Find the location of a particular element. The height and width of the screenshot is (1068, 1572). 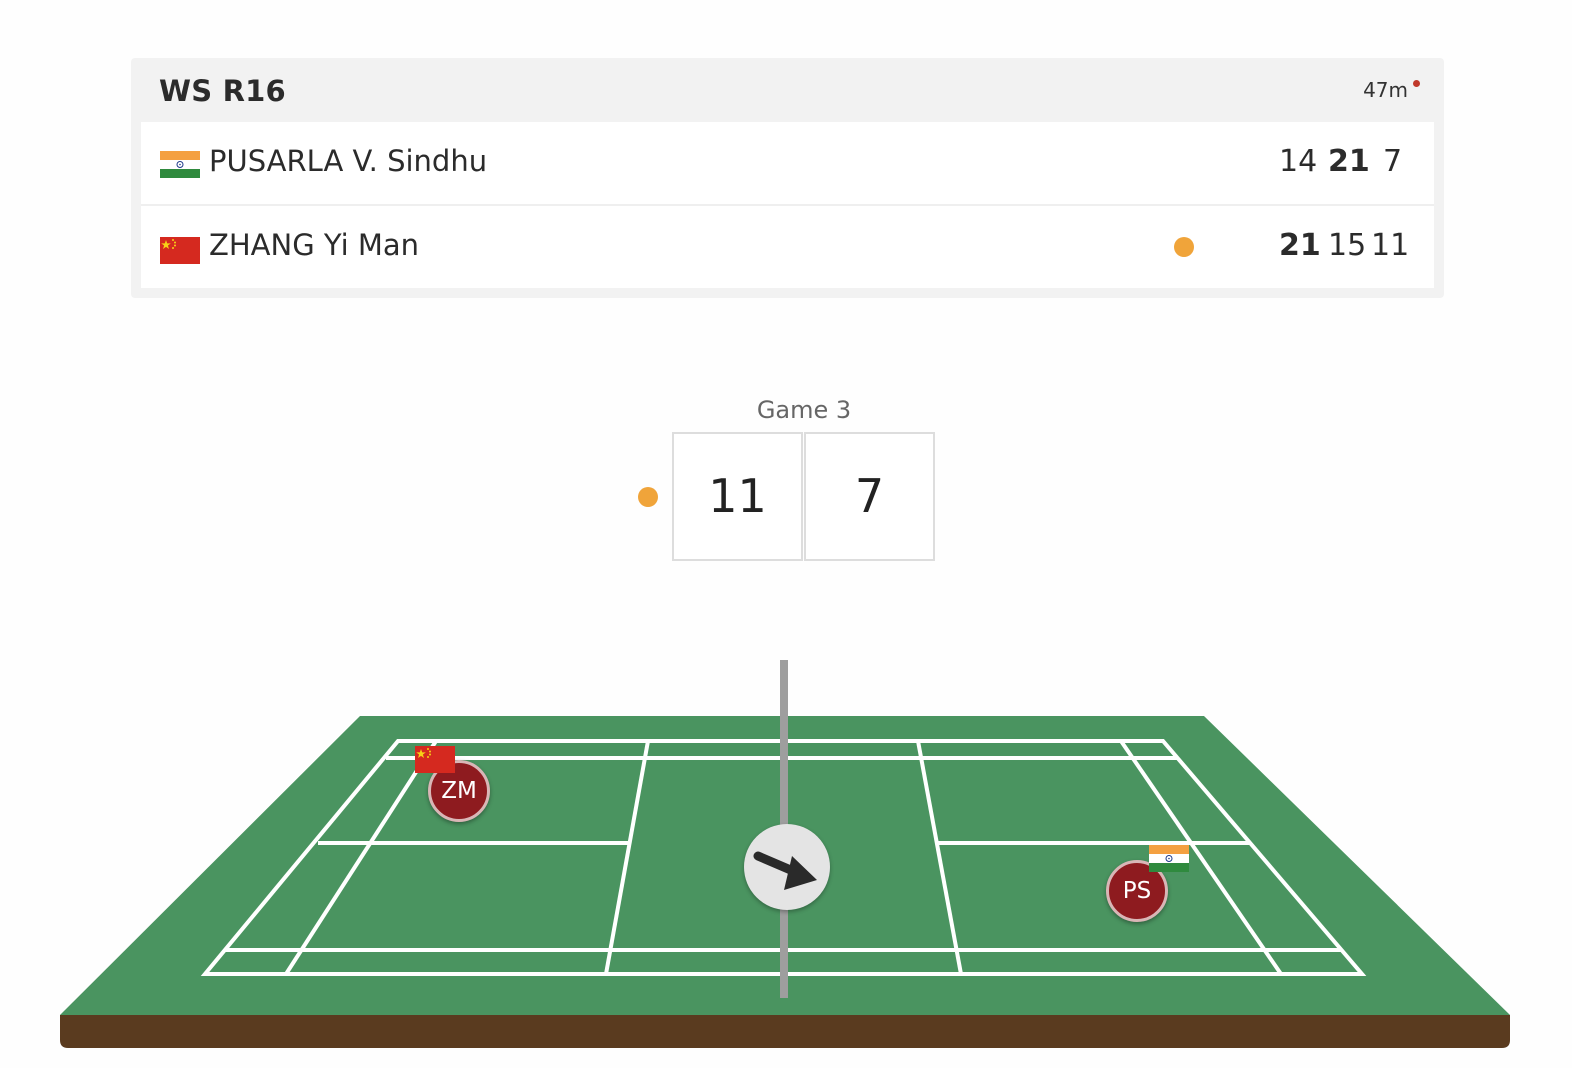

court-base is located at coordinates (785, 1031).